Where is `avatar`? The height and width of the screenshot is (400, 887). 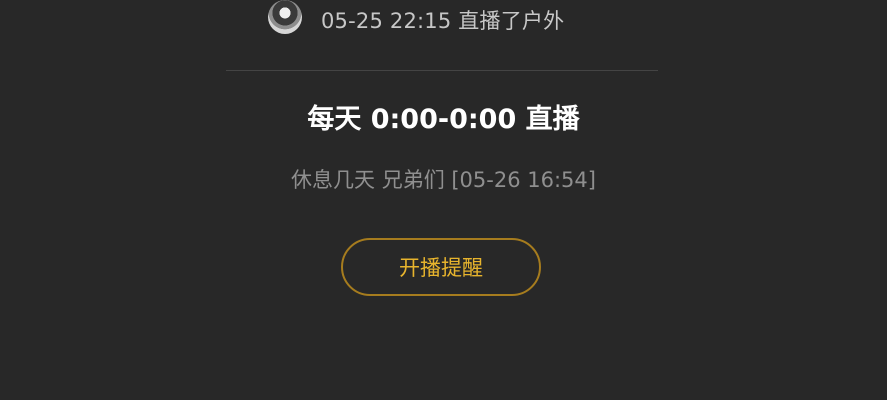
avatar is located at coordinates (285, 17).